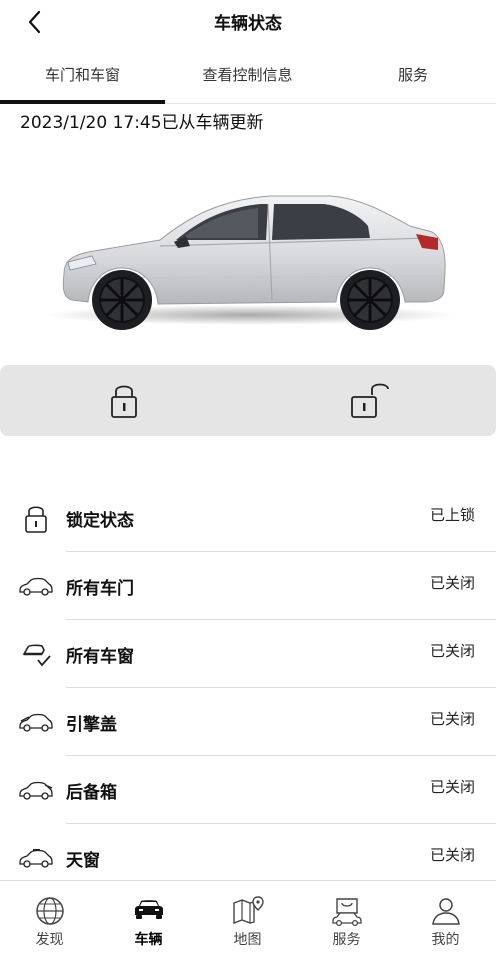 The height and width of the screenshot is (960, 496). I want to click on car-icon, so click(149, 909).